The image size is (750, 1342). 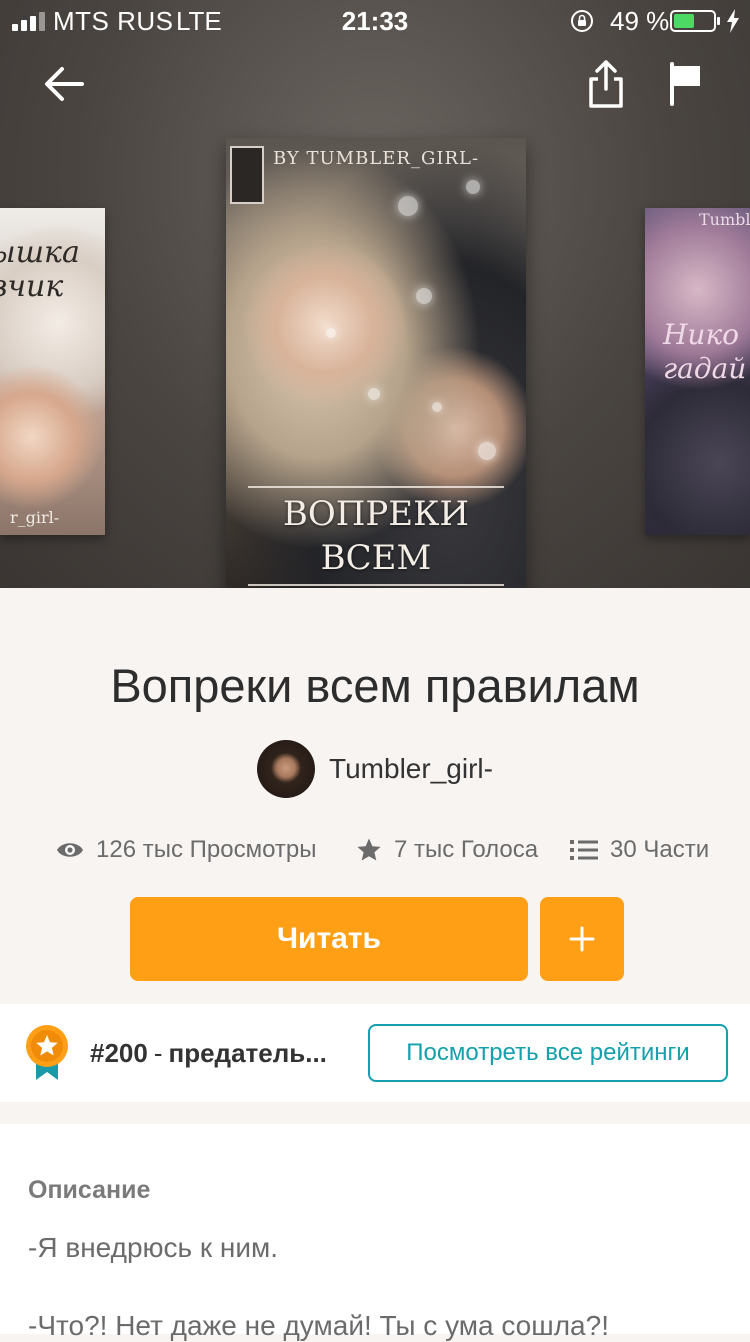 I want to click on charging-icon, so click(x=733, y=21).